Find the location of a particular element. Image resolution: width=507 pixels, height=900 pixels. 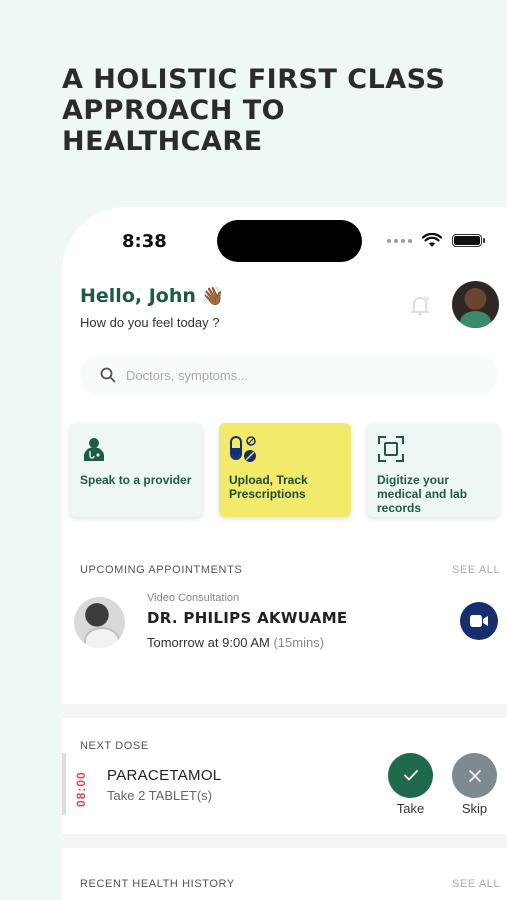

doctor-name: DR. PHILIPS AKWUAME is located at coordinates (247, 618).